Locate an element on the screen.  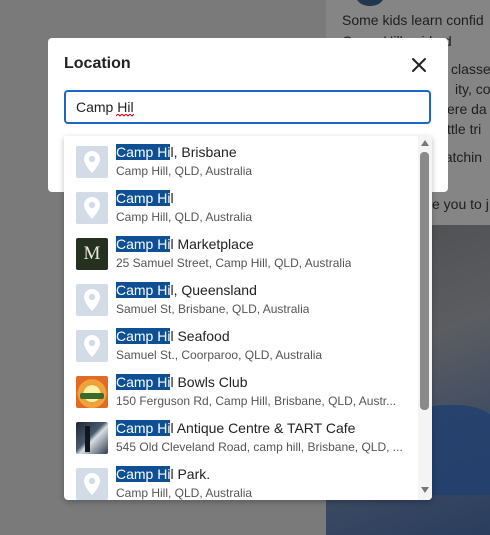
suggestion-name: Camp Hil Antique Centre & TART Cafe is located at coordinates (236, 428).